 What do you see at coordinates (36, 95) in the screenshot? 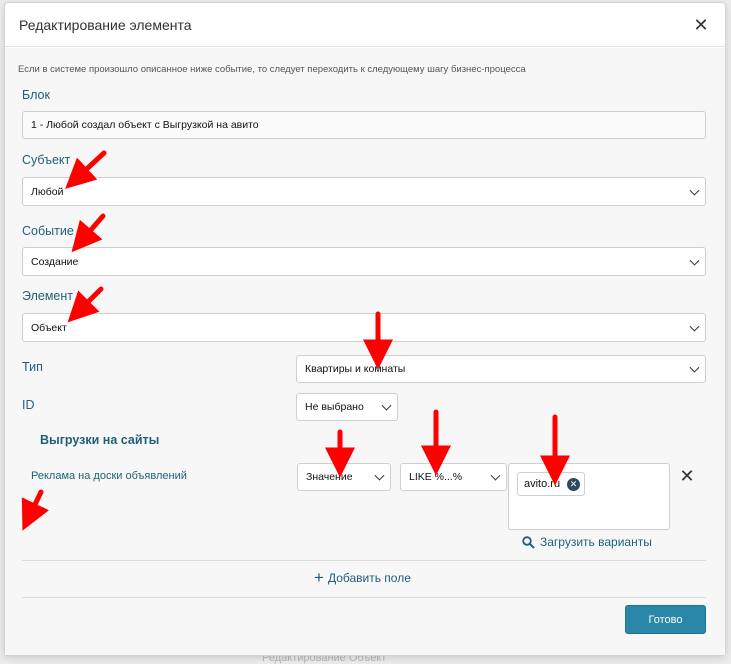
I see `block-label: Блок` at bounding box center [36, 95].